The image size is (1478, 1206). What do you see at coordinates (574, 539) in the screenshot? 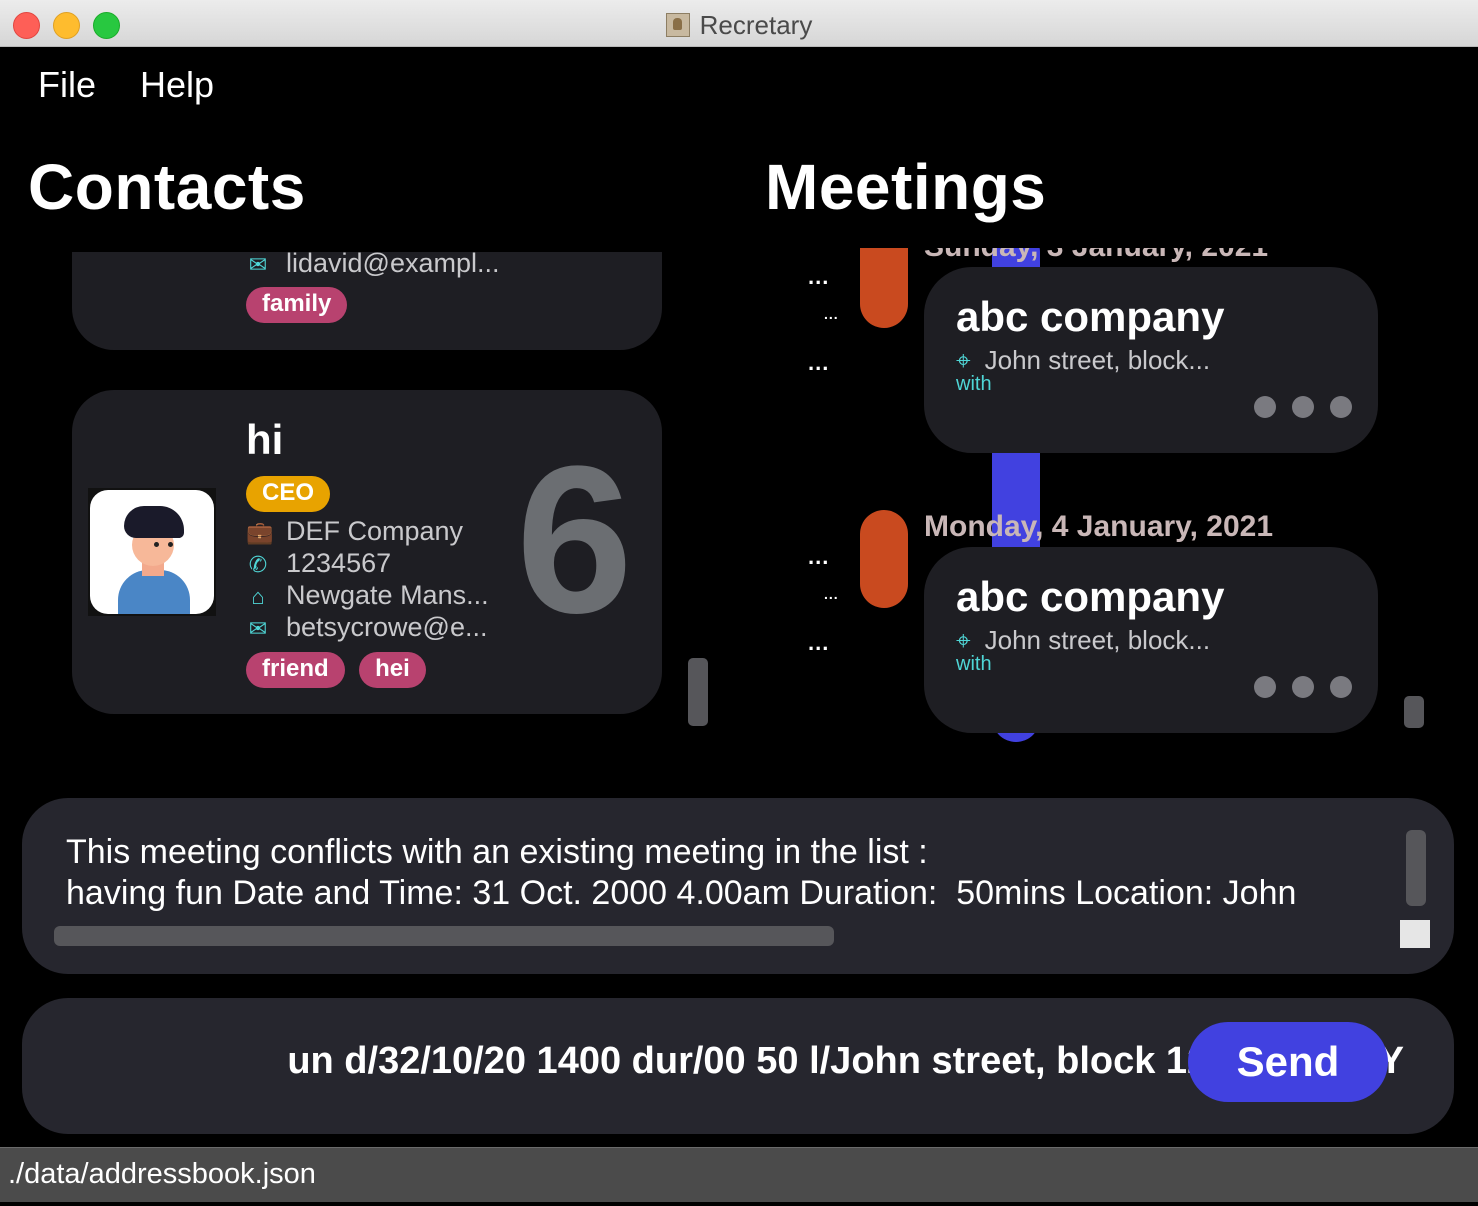
I see `contact-index: 6` at bounding box center [574, 539].